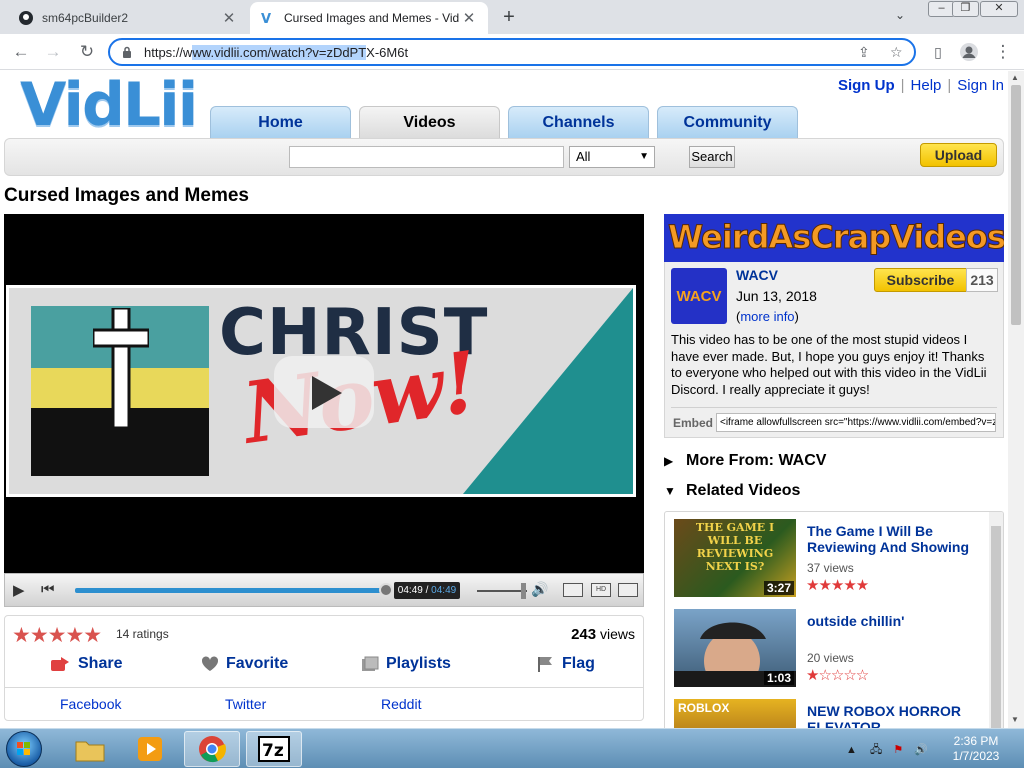 This screenshot has width=1024, height=768. Describe the element at coordinates (601, 590) in the screenshot. I see `hd-icon: HD` at that location.